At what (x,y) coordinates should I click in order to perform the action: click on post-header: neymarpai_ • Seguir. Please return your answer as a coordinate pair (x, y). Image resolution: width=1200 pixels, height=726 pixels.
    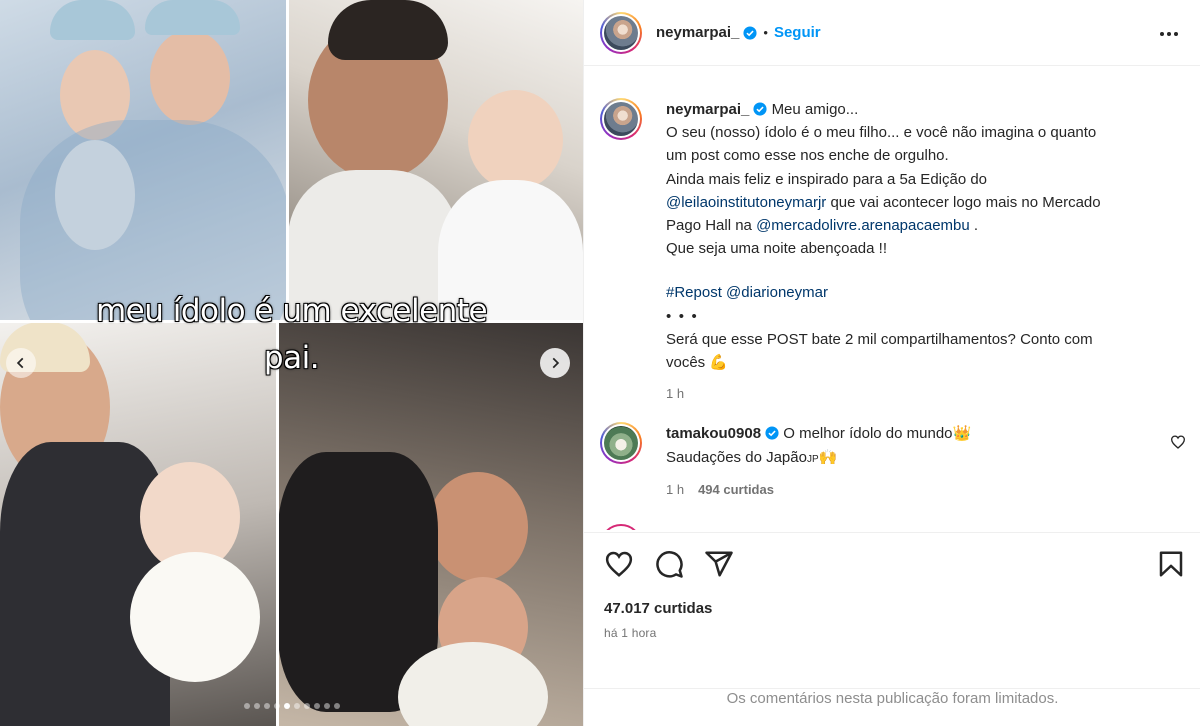
    Looking at the image, I should click on (892, 33).